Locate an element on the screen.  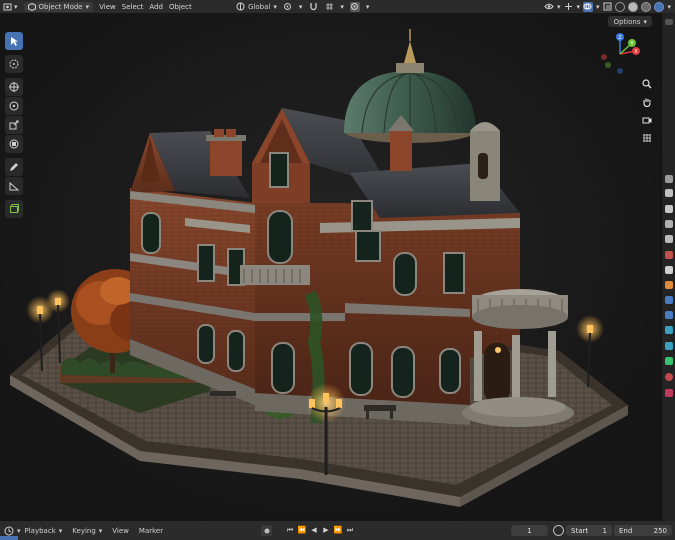
zoom-button is located at coordinates (647, 84).